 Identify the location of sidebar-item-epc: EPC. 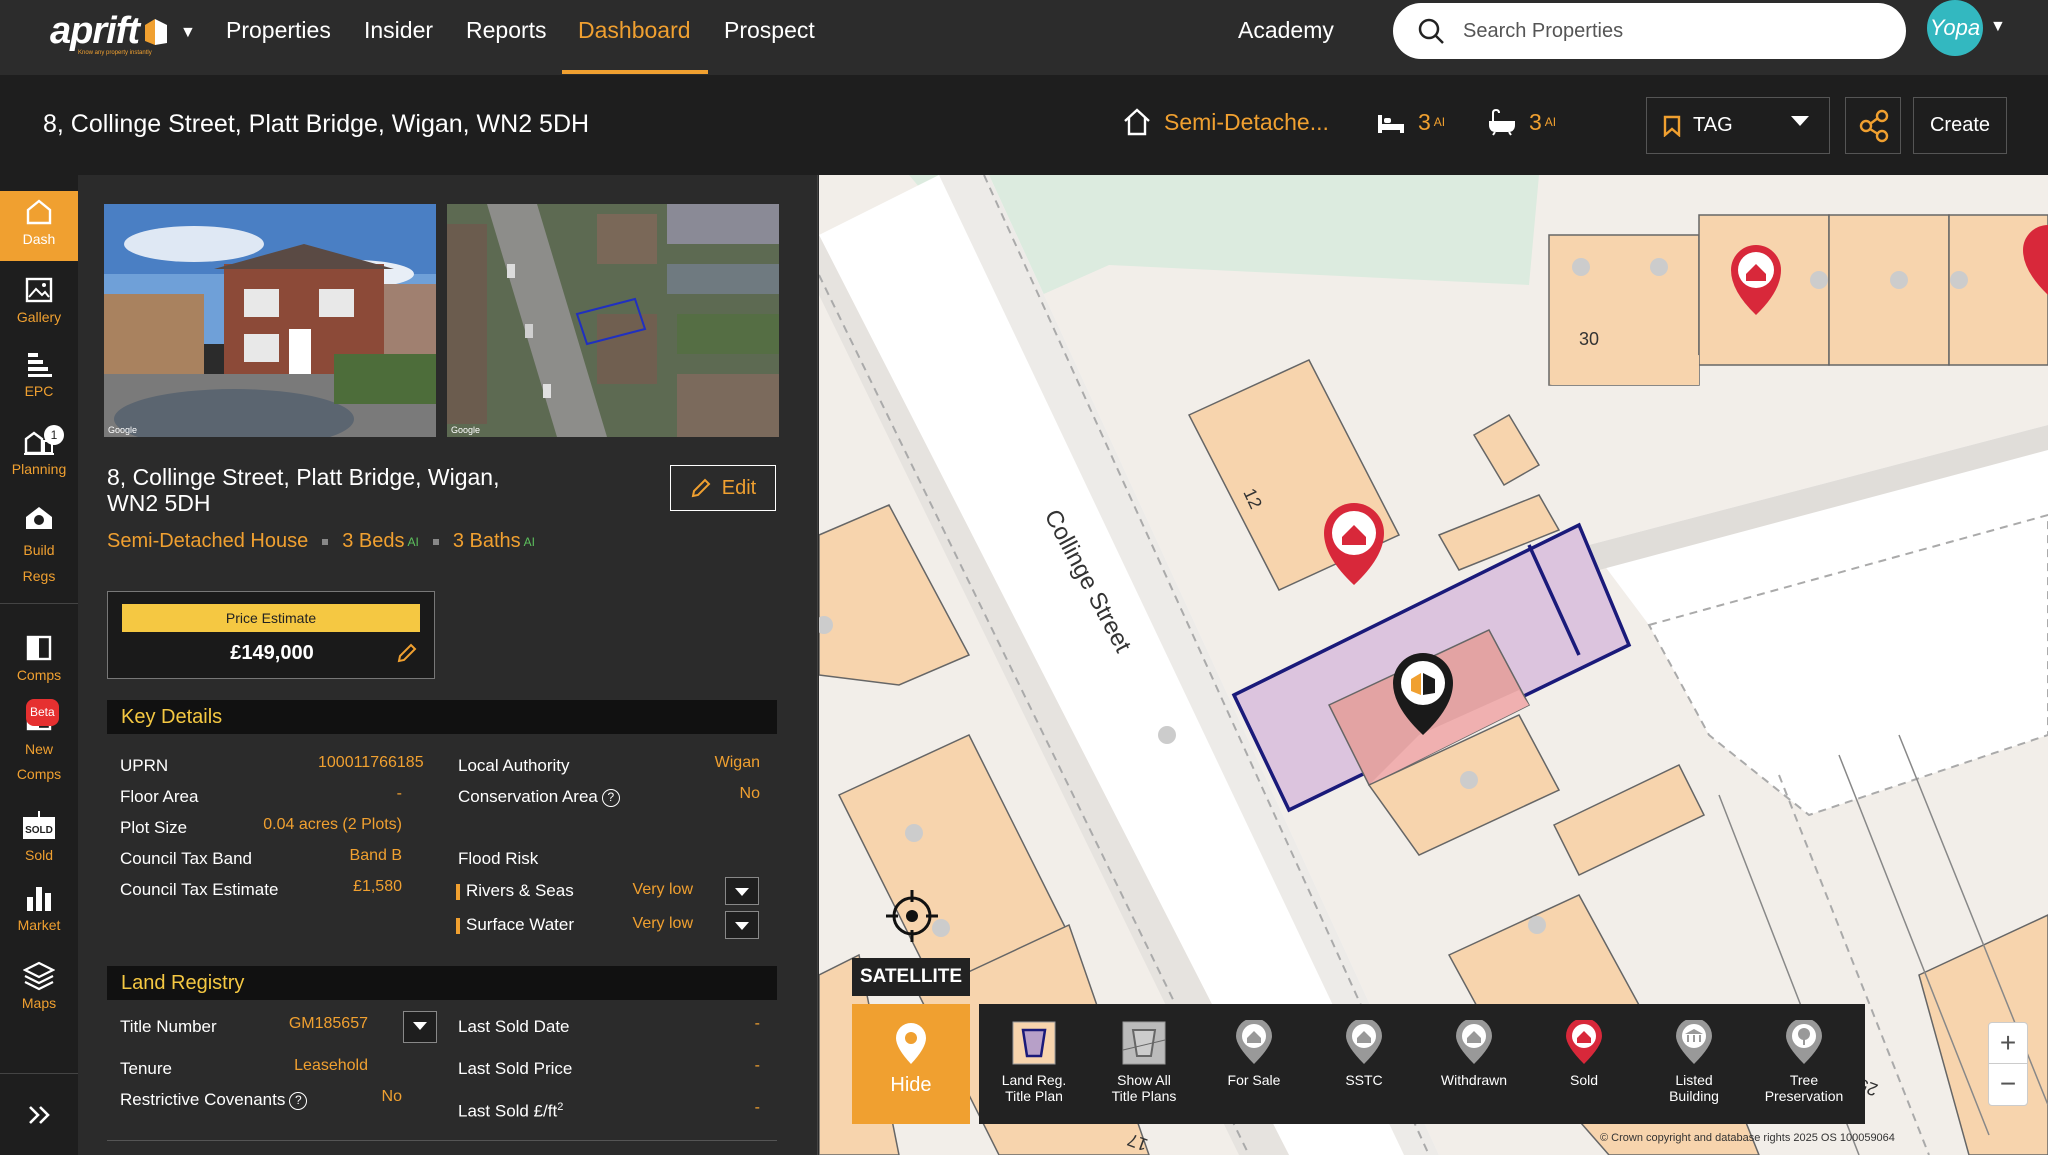
(39, 374).